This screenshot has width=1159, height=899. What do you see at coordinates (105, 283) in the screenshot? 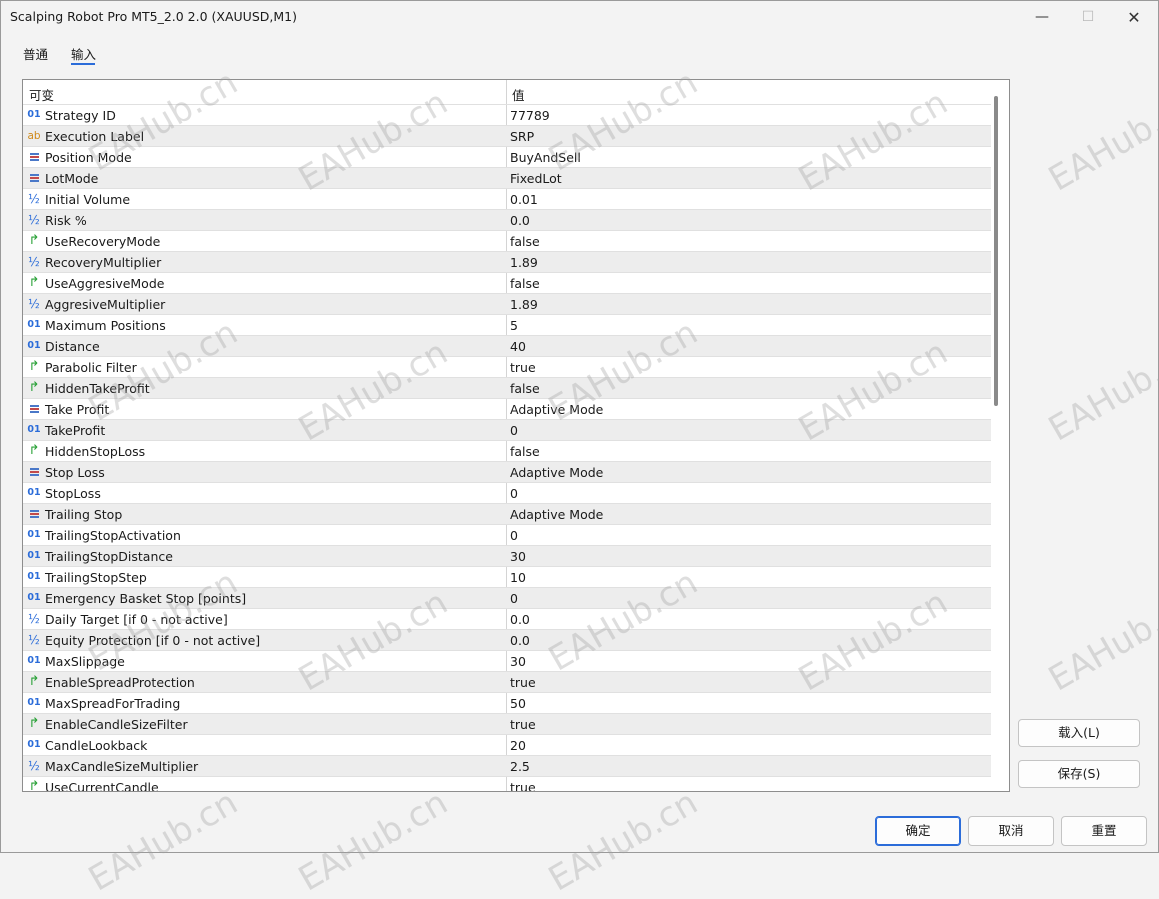
I see `row-variable-name: UseAggresiveMode` at bounding box center [105, 283].